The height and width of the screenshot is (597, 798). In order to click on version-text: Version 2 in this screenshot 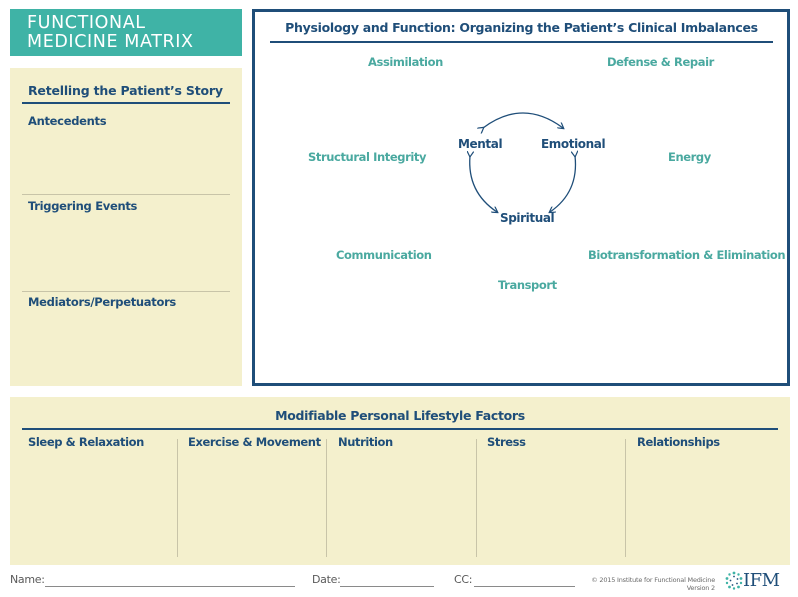, I will do `click(701, 588)`.